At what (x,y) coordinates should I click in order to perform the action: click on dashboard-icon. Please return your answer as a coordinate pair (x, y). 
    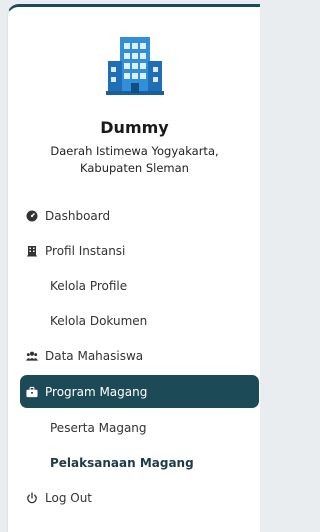
    Looking at the image, I should click on (32, 216).